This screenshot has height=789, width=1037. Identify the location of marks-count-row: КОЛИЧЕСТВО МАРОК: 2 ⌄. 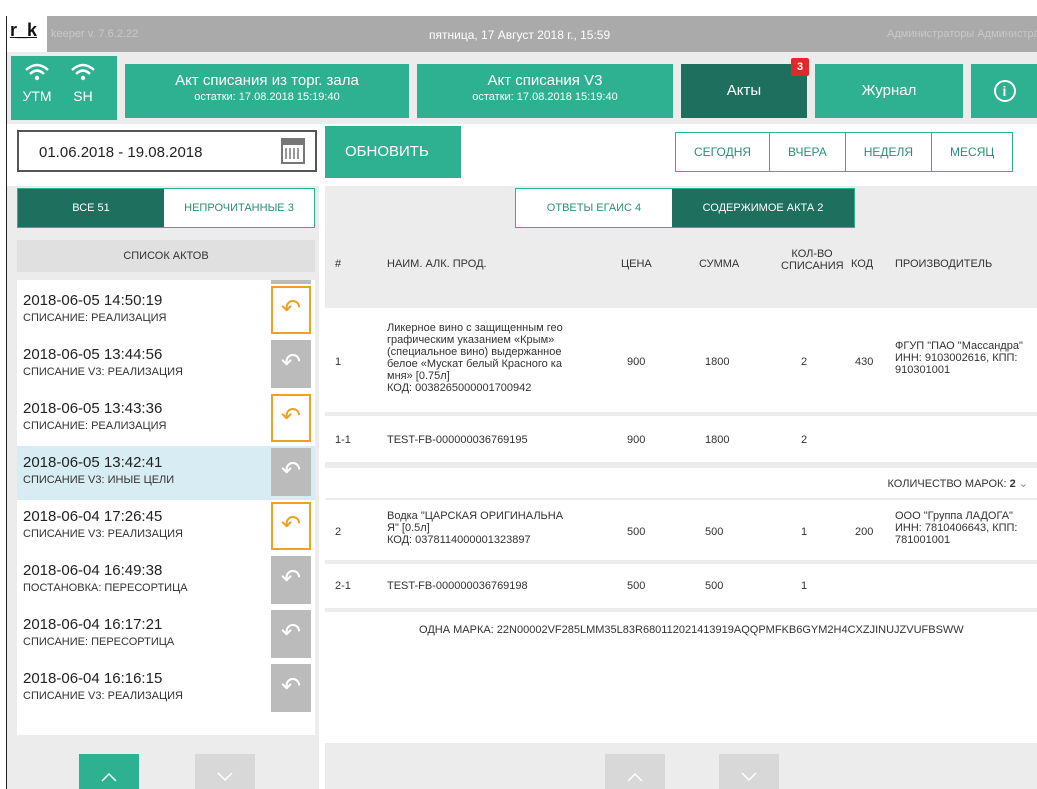
(681, 483).